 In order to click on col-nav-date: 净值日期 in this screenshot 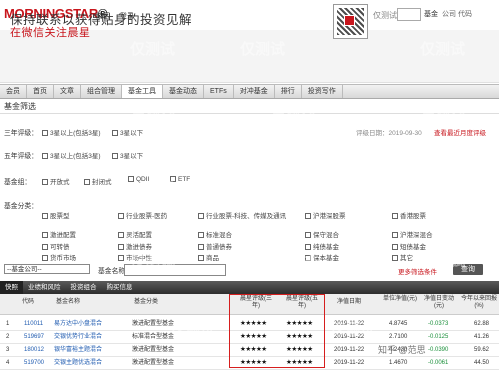, I will do `click(349, 302)`.